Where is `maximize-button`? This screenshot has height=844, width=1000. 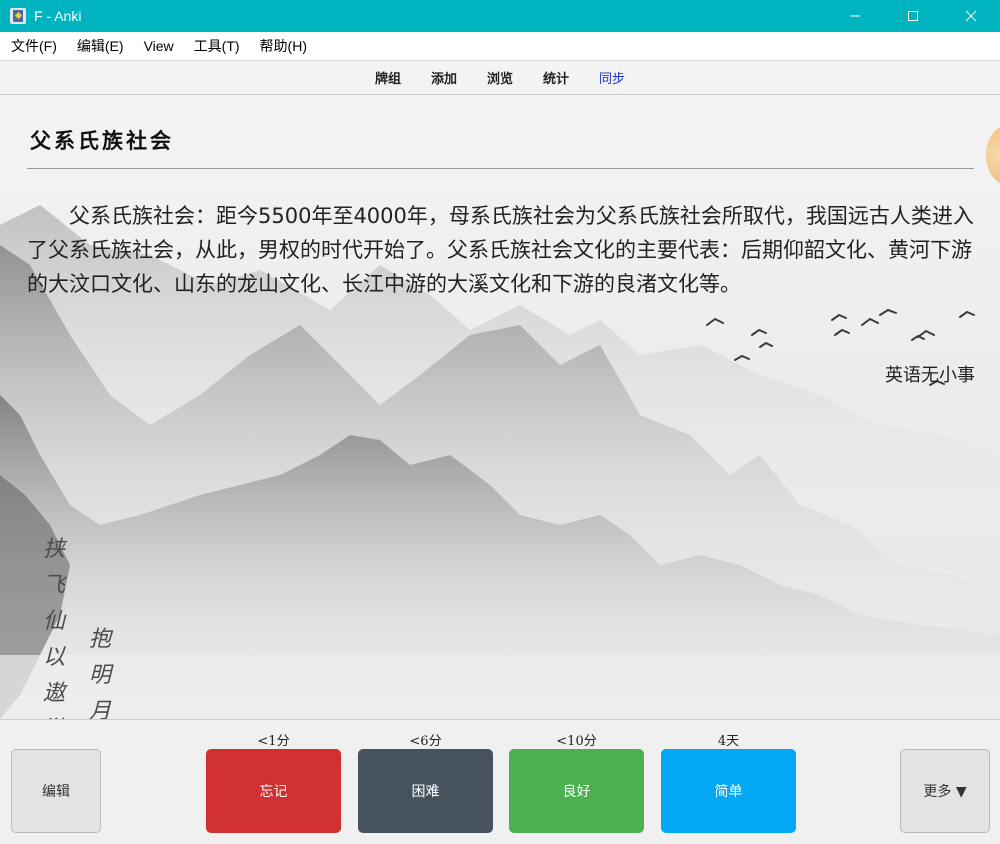
maximize-button is located at coordinates (913, 16).